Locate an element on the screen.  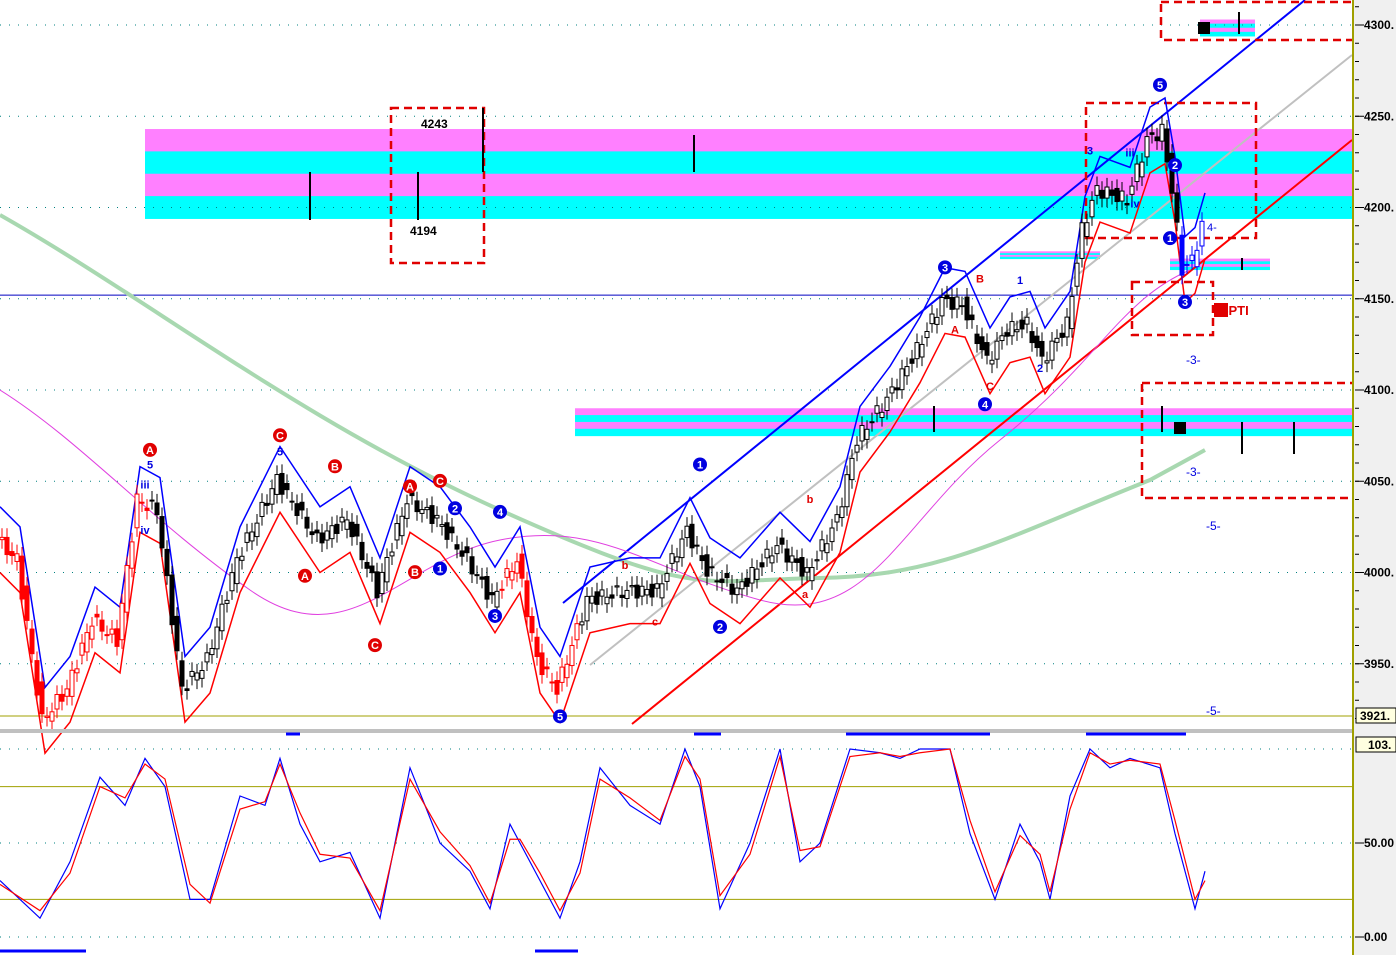
projection-minus5-b: -5- is located at coordinates (1213, 711).